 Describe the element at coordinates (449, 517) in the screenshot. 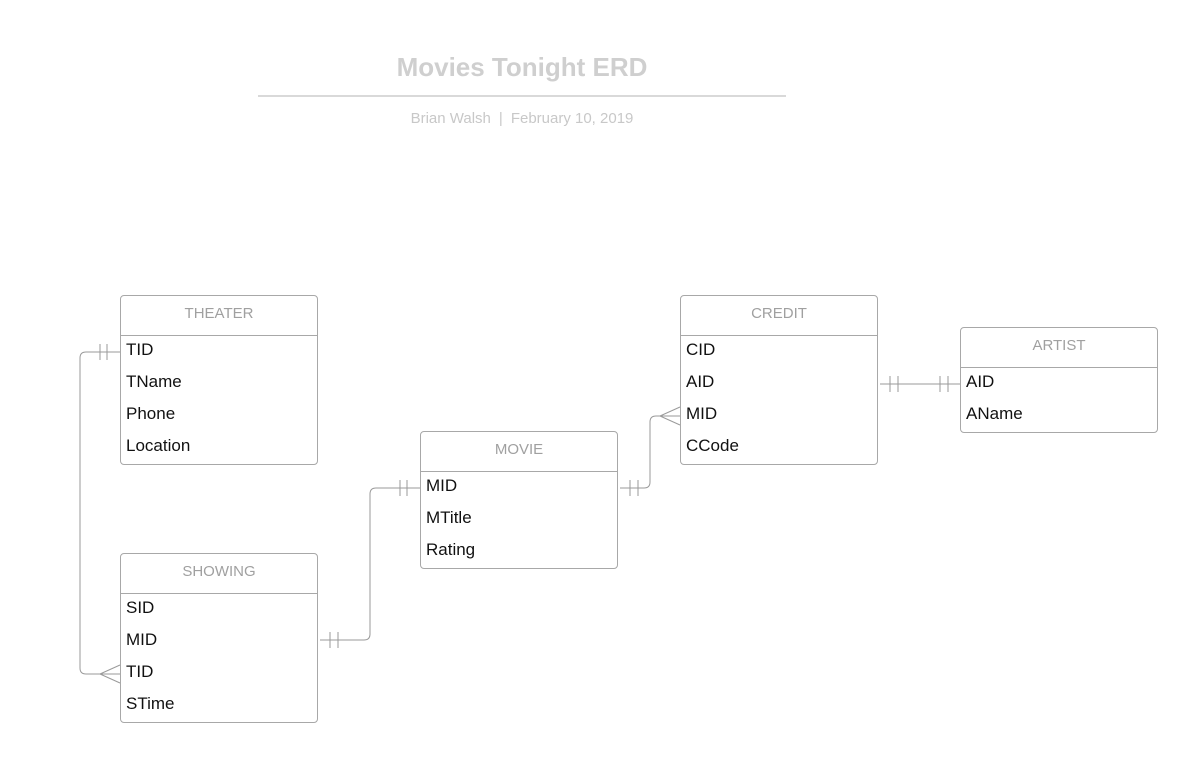

I see `field-mtitle: MTitle` at that location.